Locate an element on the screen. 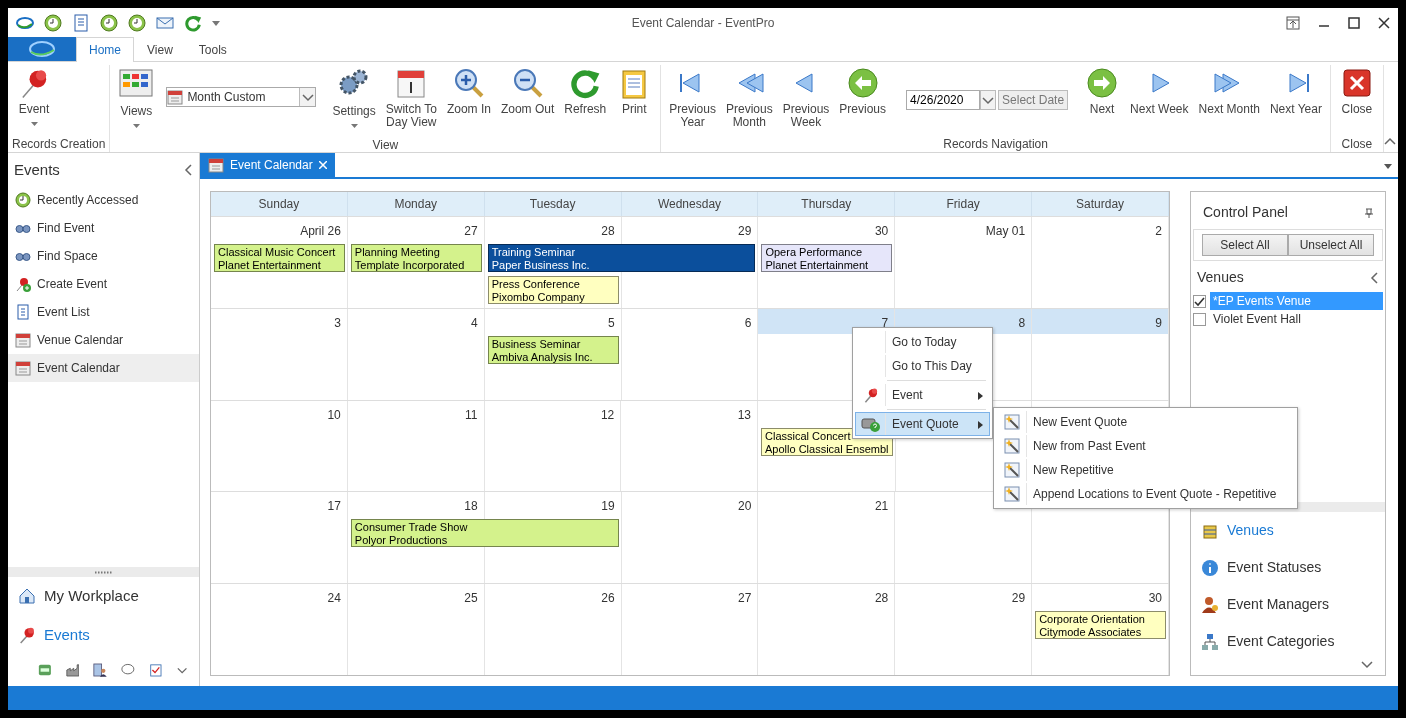 This screenshot has width=1406, height=718. date-label: May 01 is located at coordinates (1005, 231).